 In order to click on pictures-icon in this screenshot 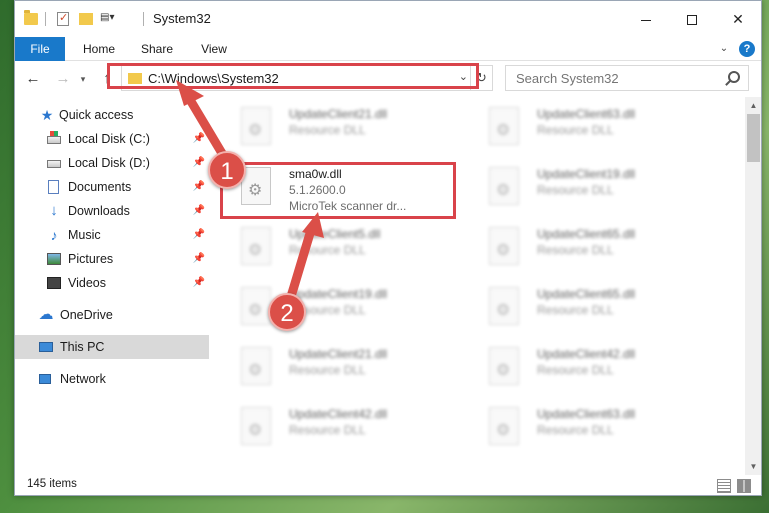, I will do `click(54, 259)`.